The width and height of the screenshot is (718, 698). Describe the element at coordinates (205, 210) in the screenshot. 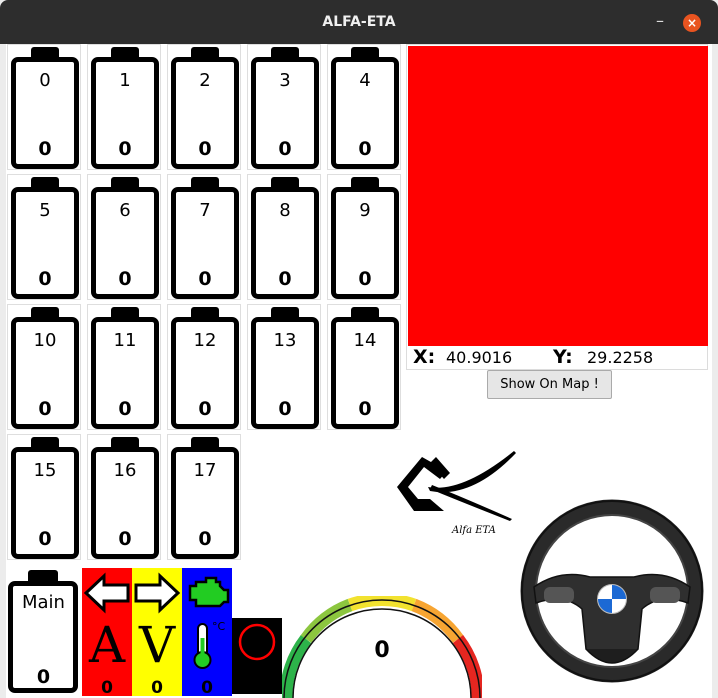

I see `cell-number: 7` at that location.